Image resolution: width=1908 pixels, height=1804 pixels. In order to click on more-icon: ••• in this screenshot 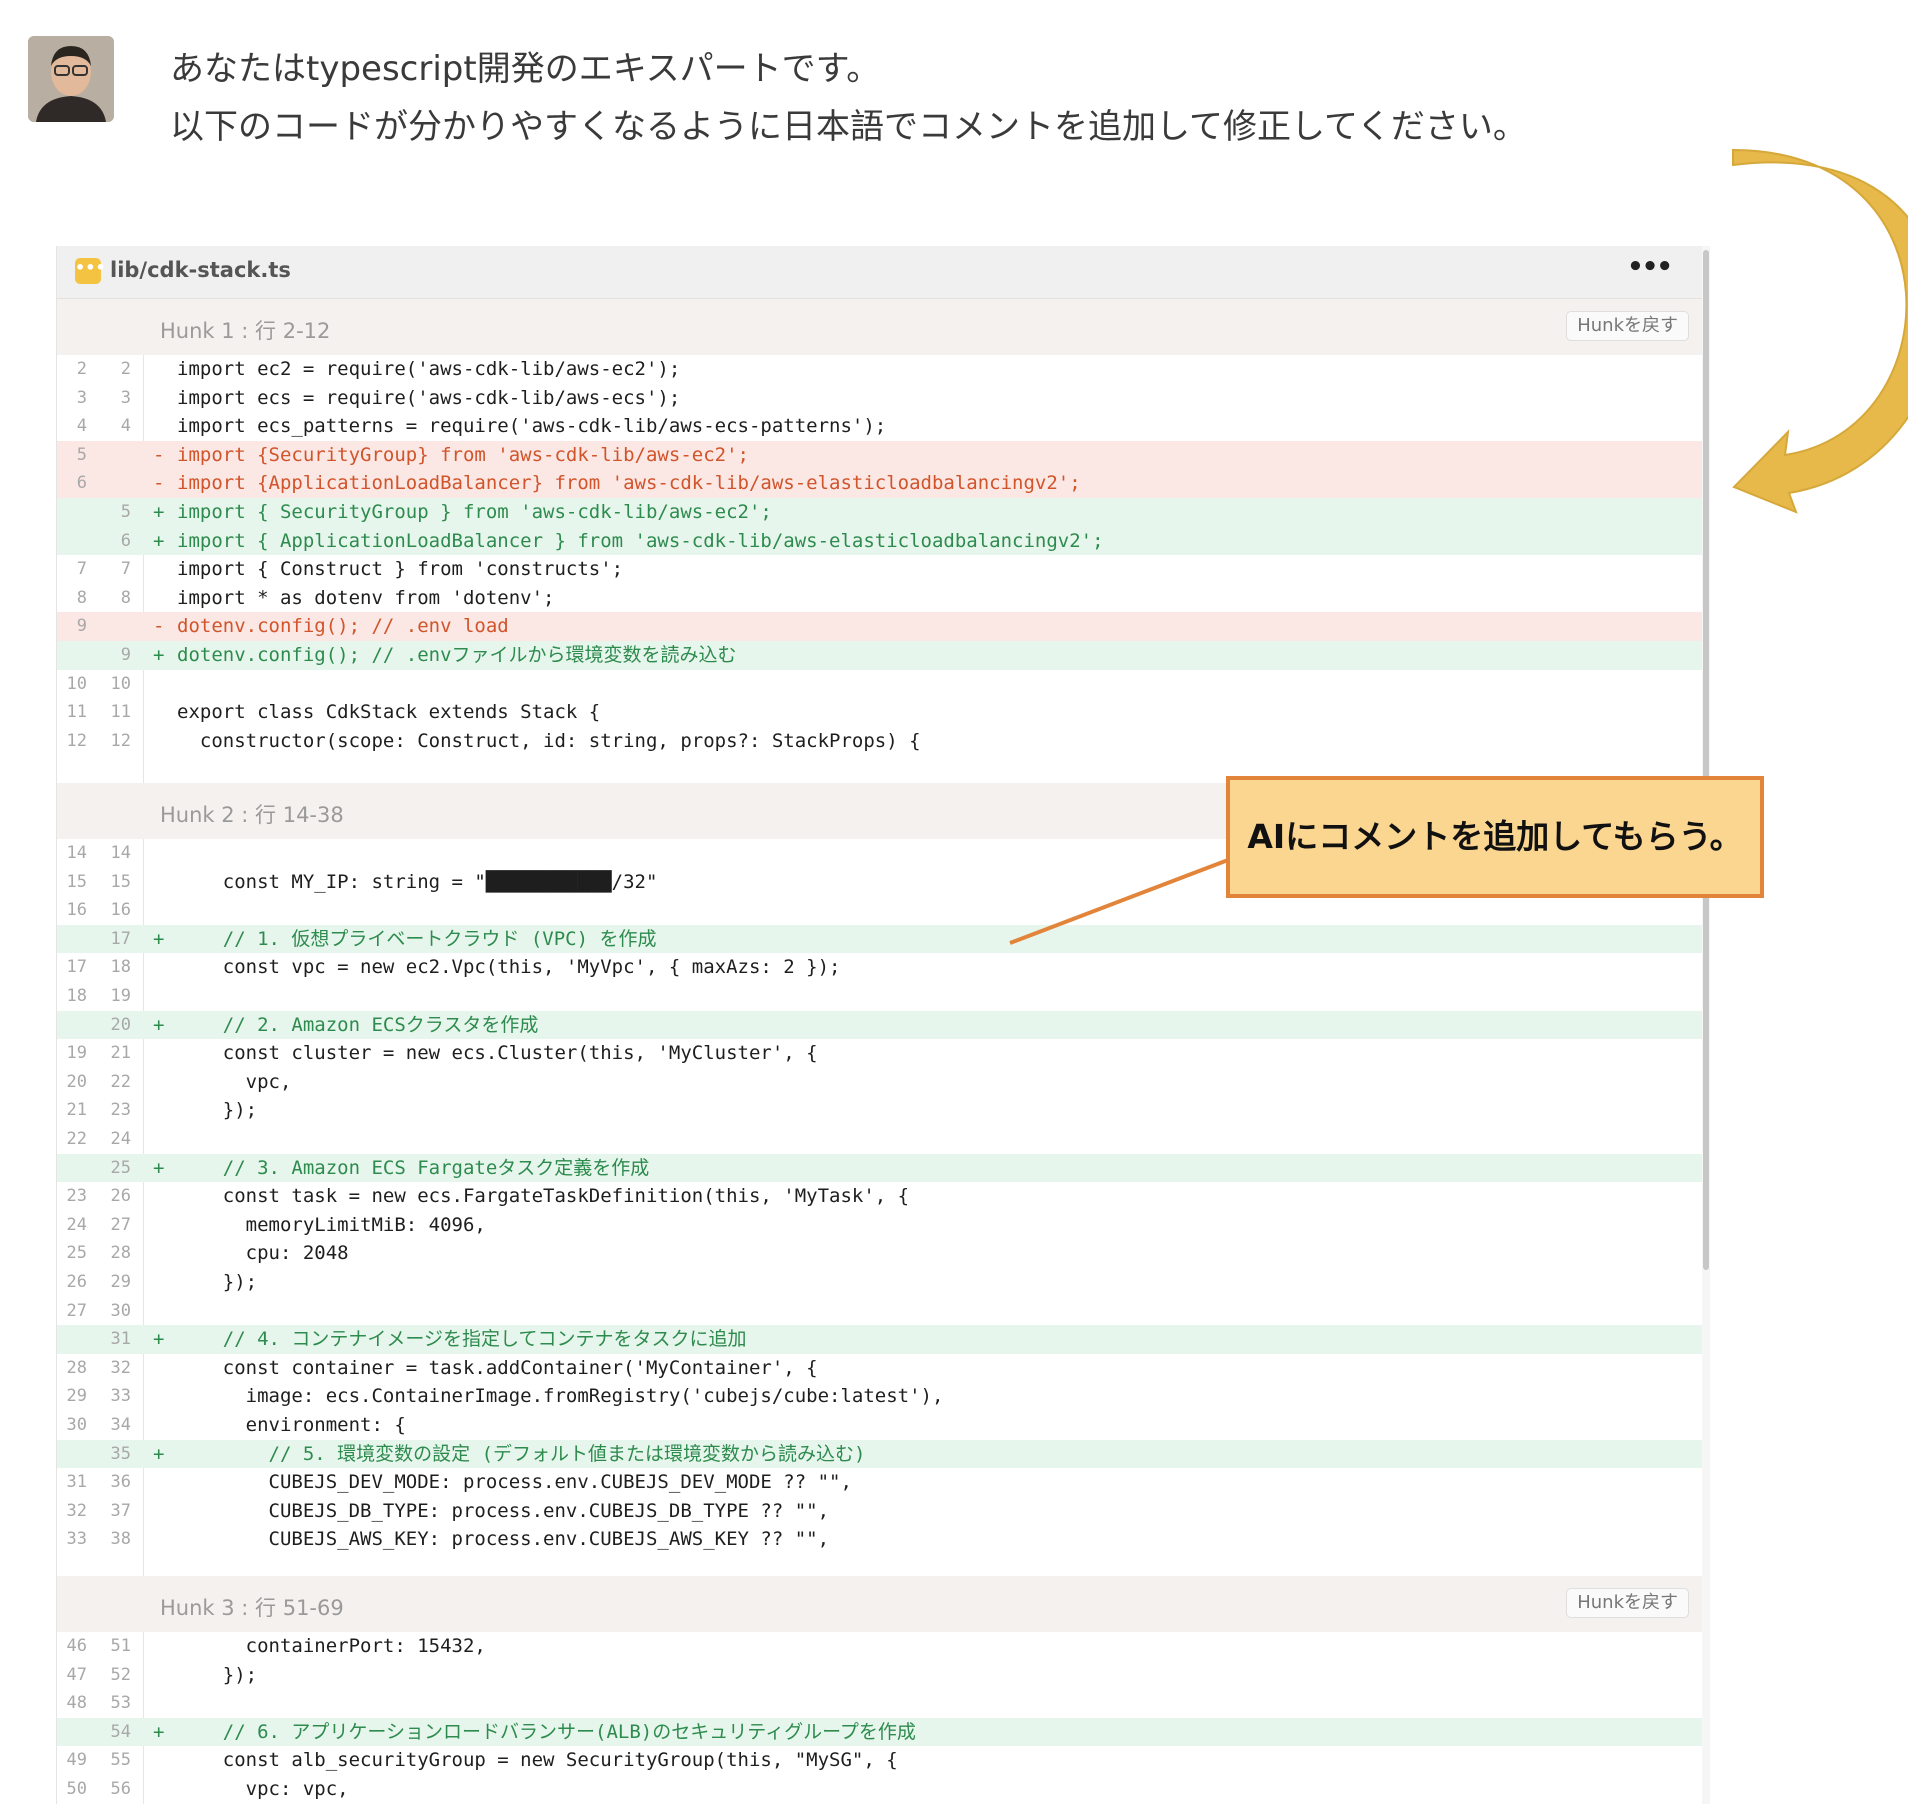, I will do `click(1650, 267)`.